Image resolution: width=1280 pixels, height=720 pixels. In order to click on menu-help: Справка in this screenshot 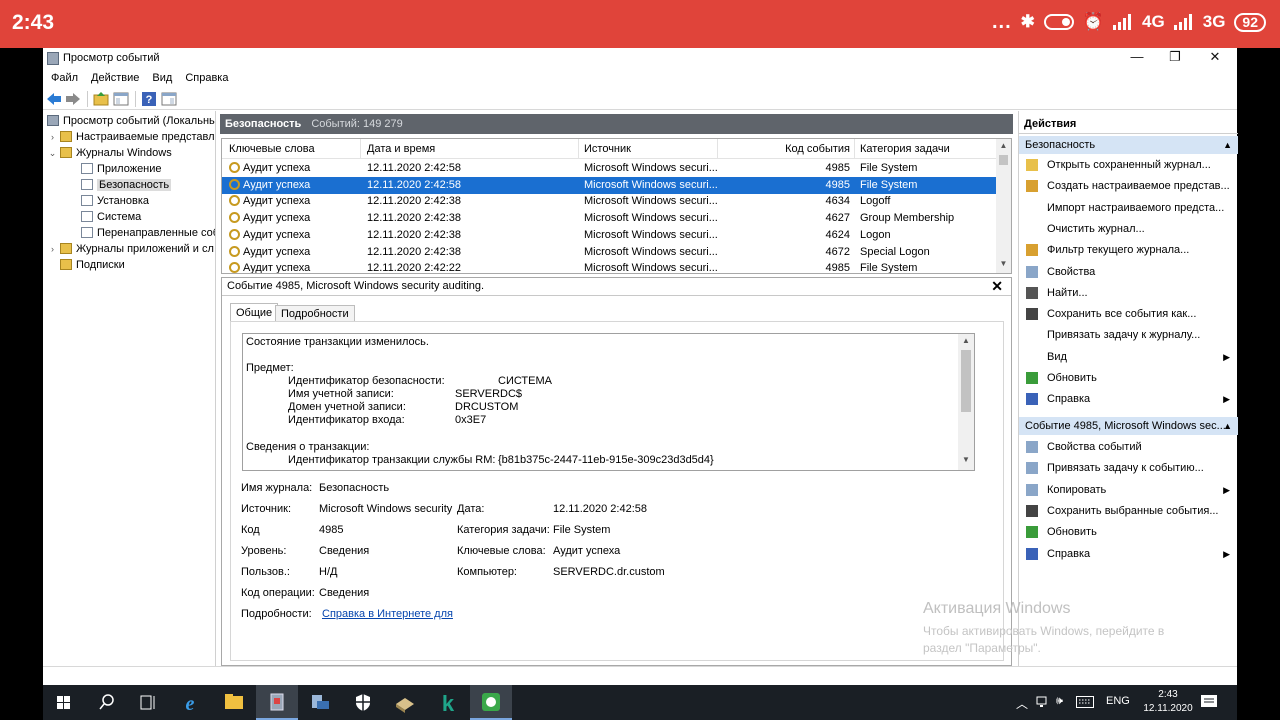, I will do `click(205, 78)`.